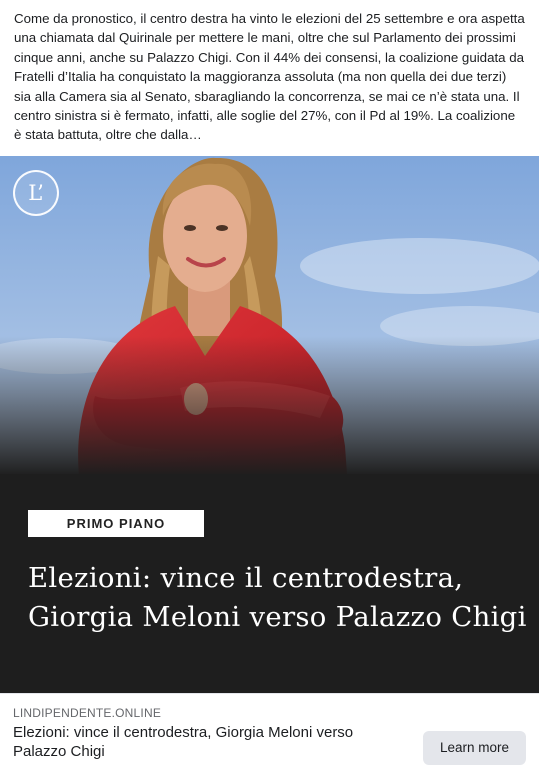 Image resolution: width=539 pixels, height=765 pixels. What do you see at coordinates (474, 748) in the screenshot?
I see `learn-more-button: Learn more` at bounding box center [474, 748].